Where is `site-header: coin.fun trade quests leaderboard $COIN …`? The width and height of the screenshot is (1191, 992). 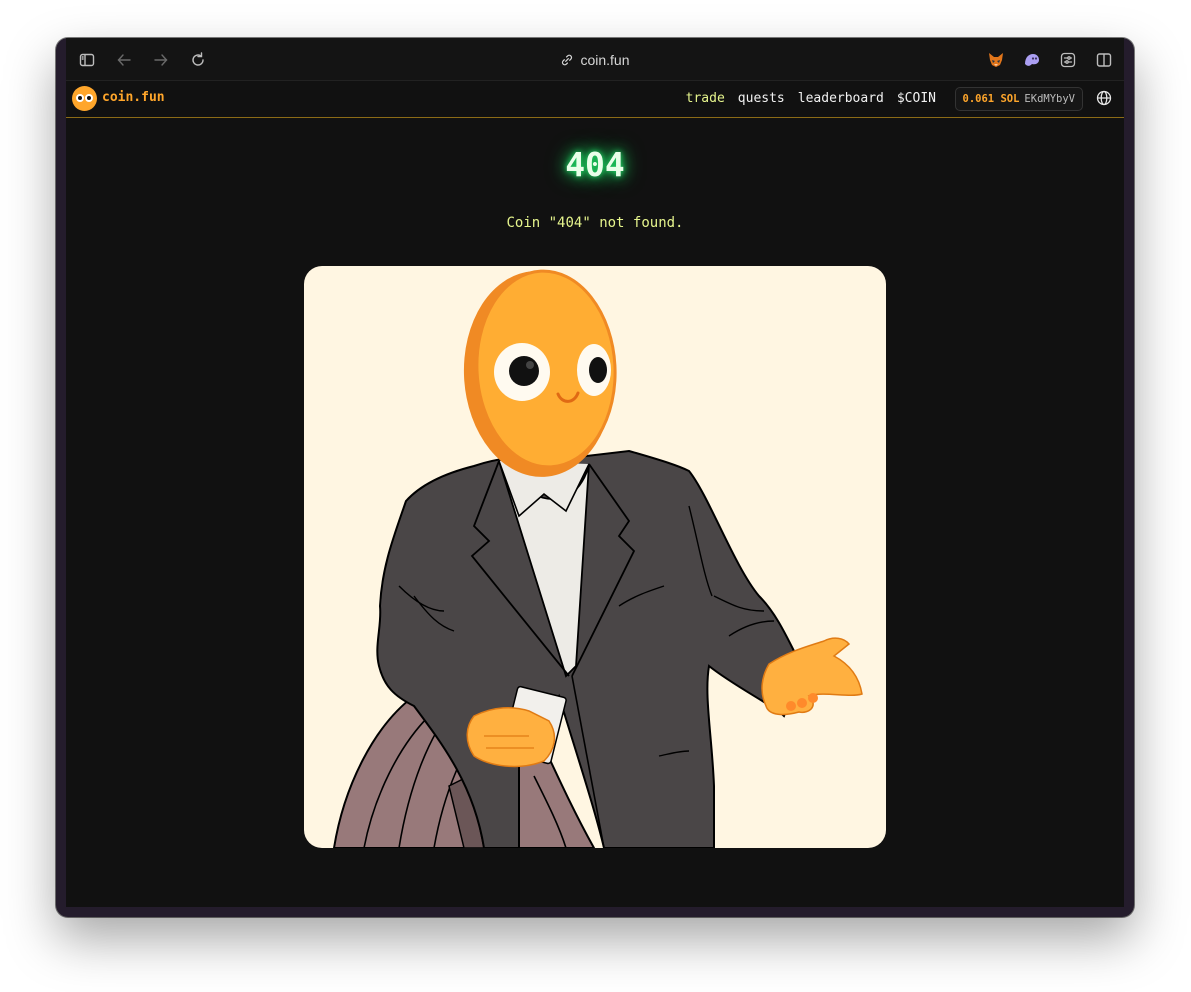
site-header: coin.fun trade quests leaderboard $COIN … is located at coordinates (595, 99).